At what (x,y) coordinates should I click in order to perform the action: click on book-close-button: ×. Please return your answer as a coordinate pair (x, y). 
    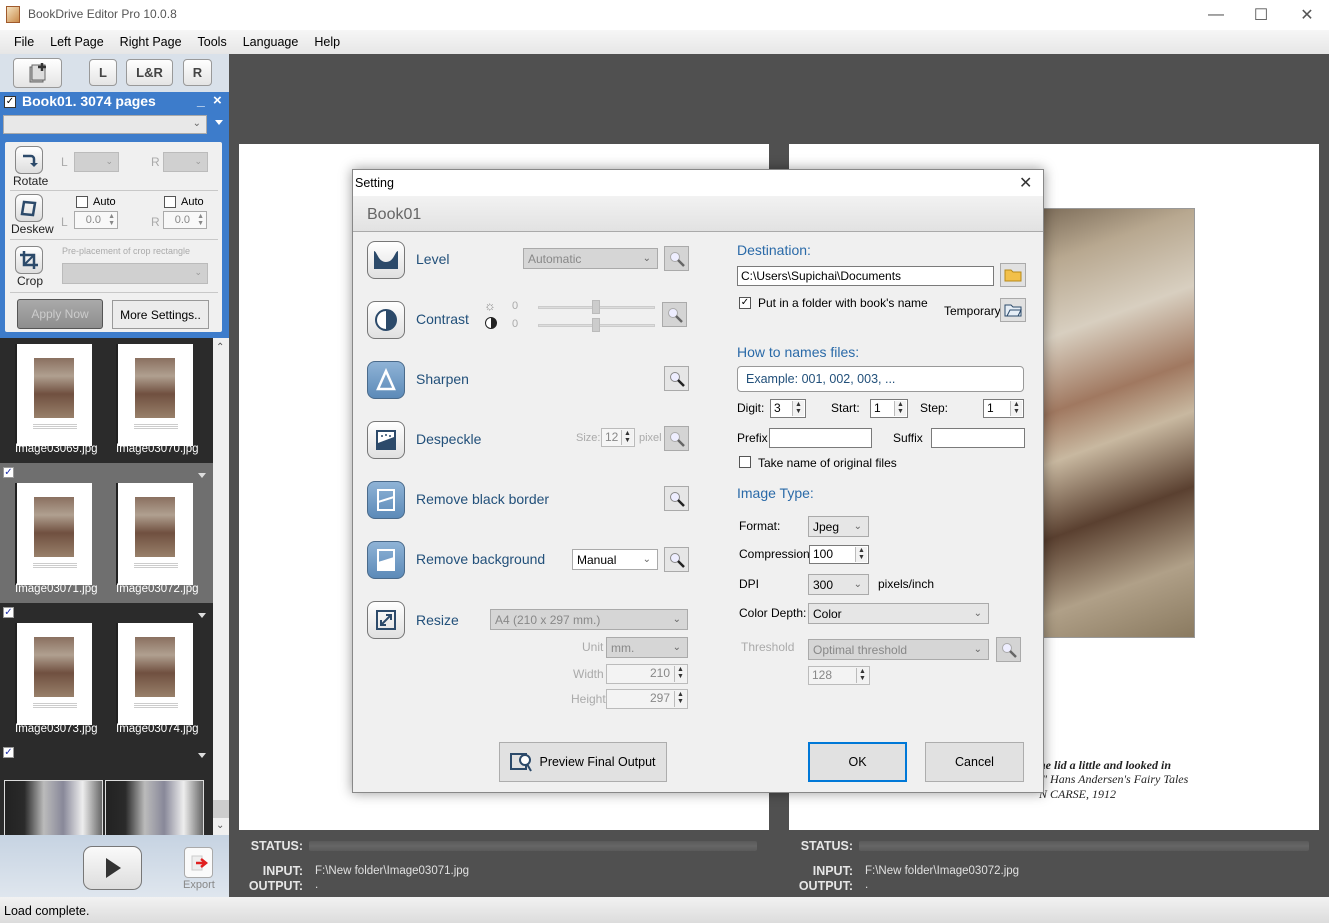
    Looking at the image, I should click on (217, 100).